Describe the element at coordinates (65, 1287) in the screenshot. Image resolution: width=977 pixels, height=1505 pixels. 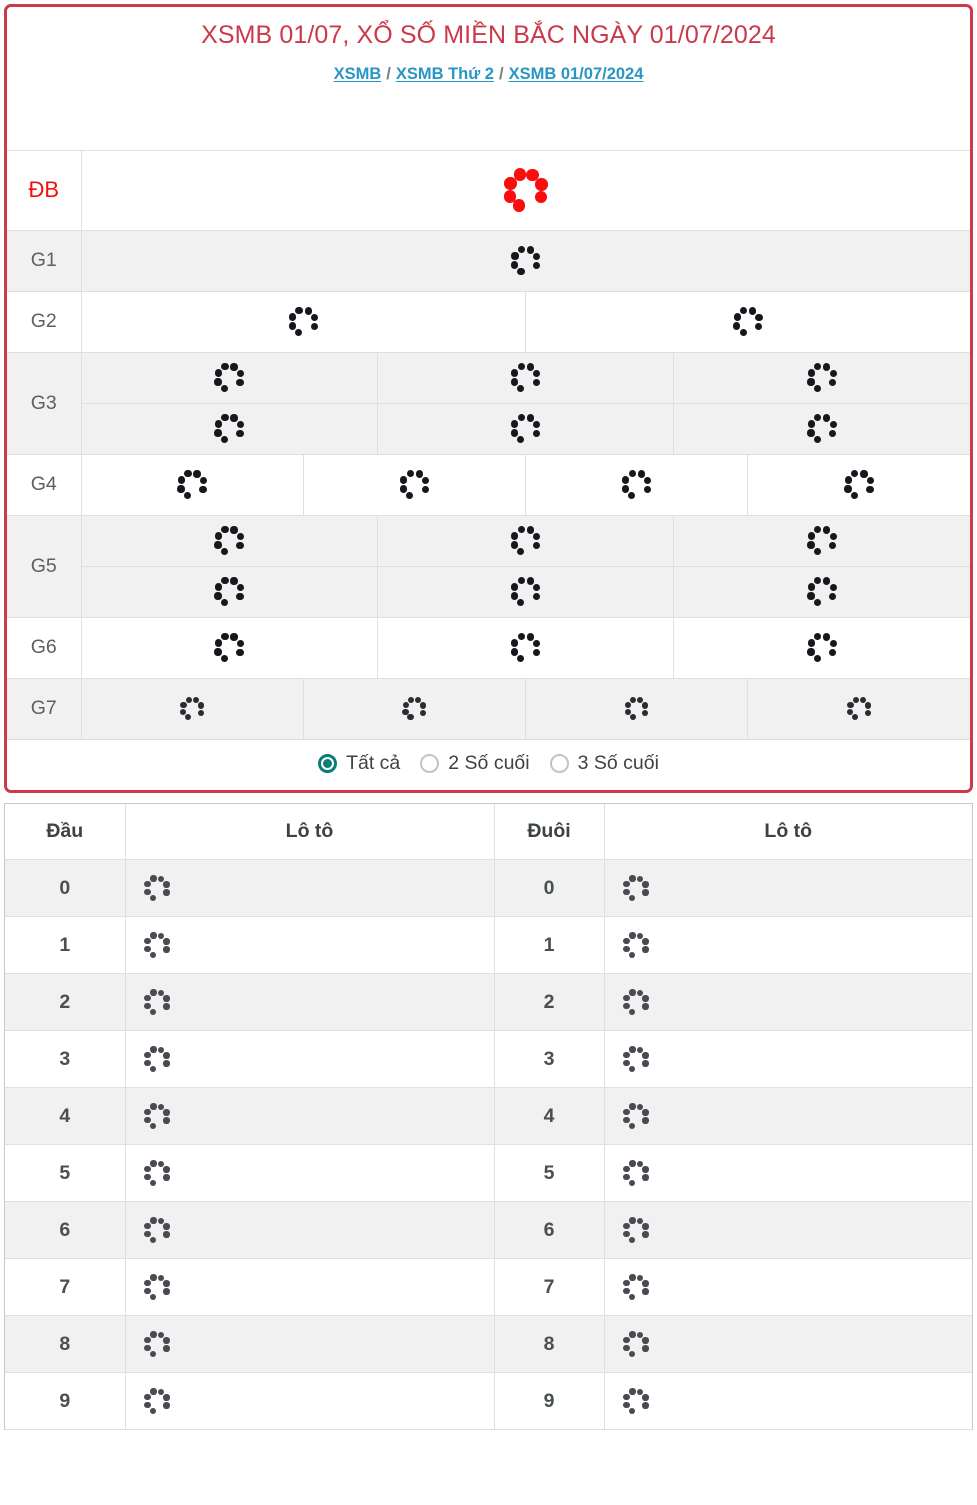
I see `loto-dau-value: 7` at that location.